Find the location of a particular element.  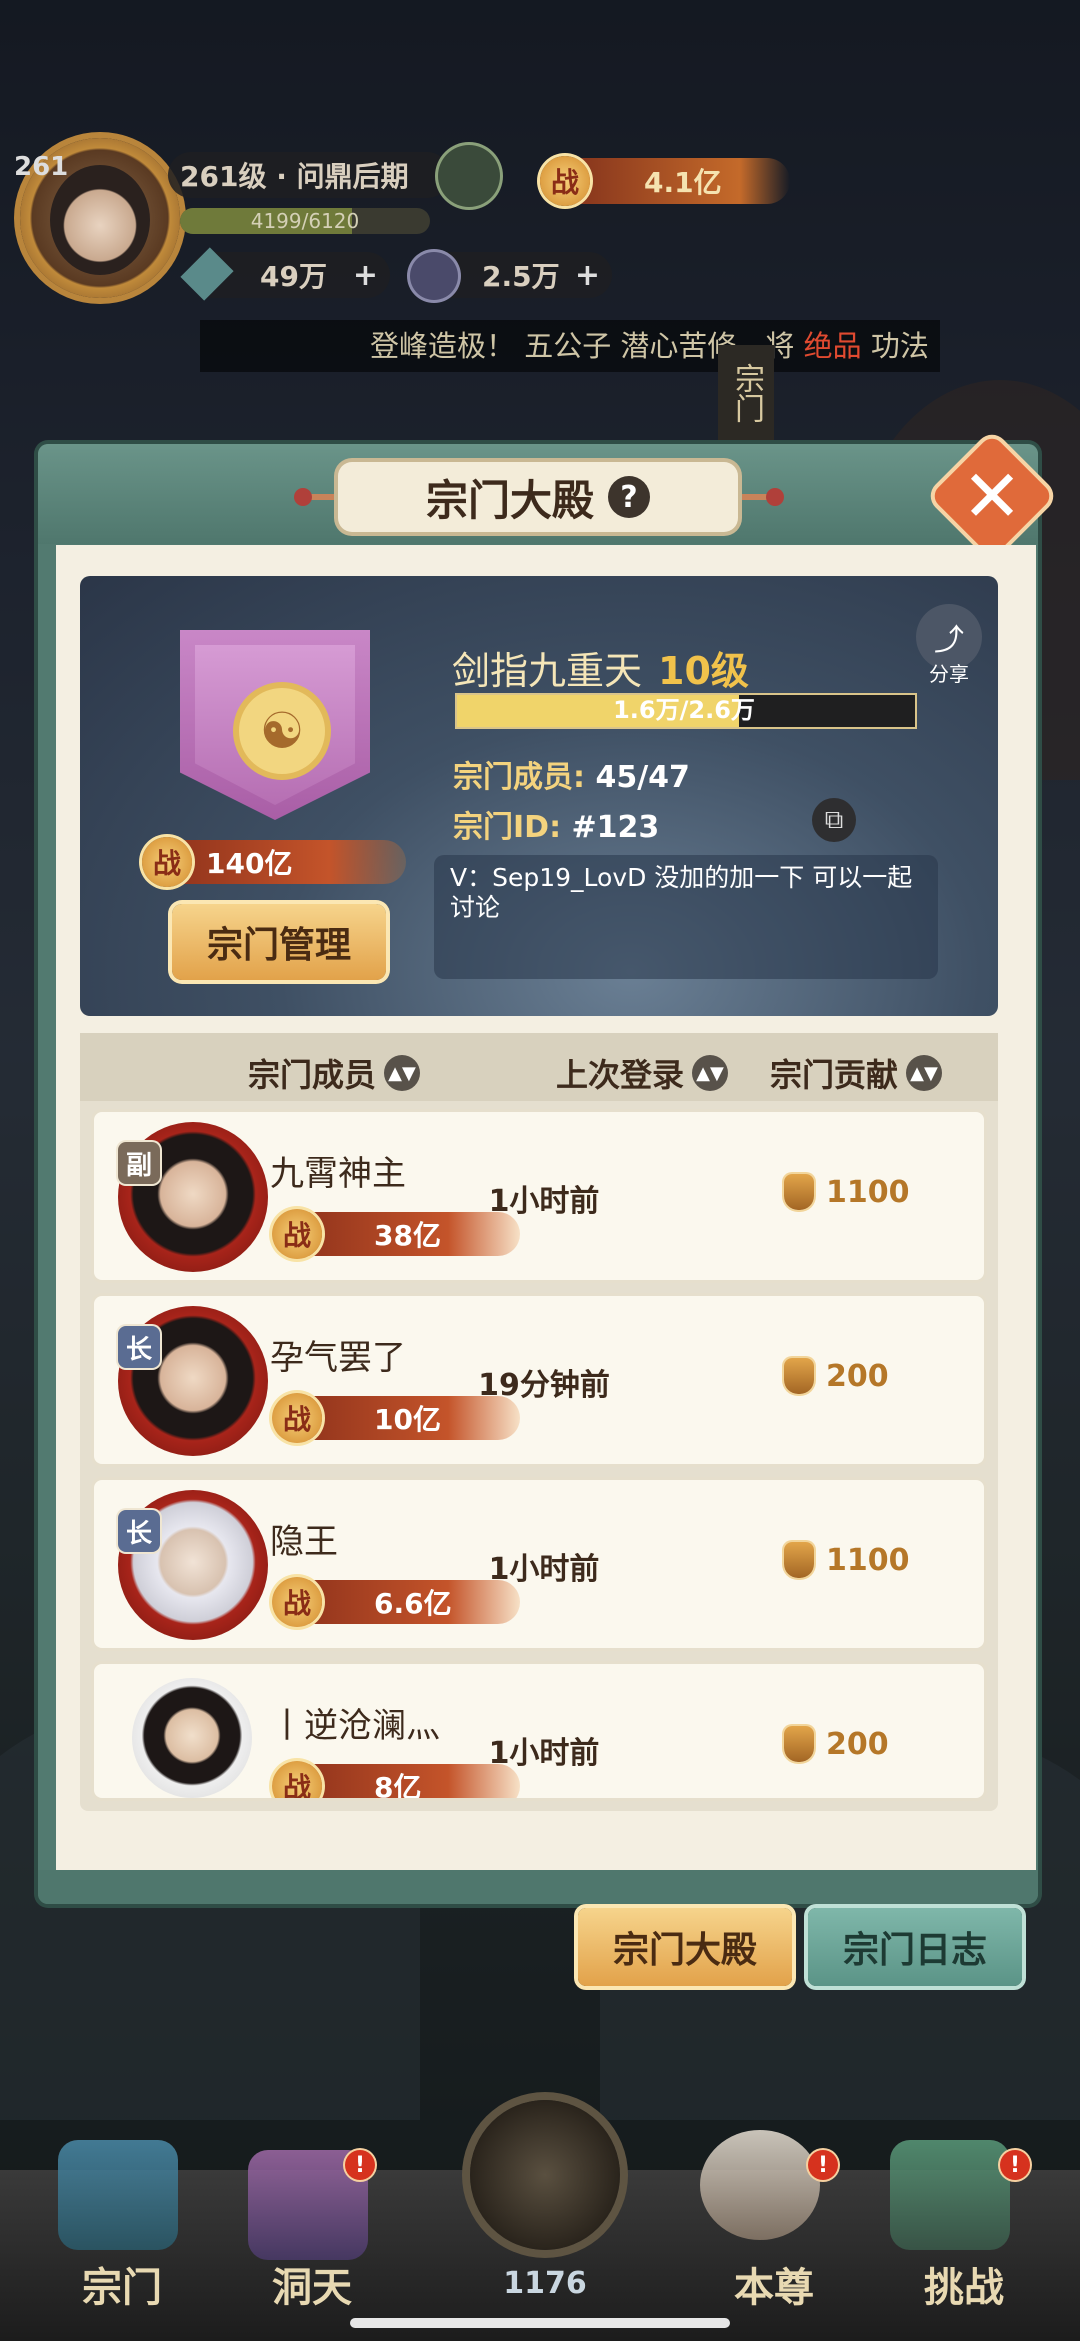

member-power-value: 10亿 is located at coordinates (407, 1419).